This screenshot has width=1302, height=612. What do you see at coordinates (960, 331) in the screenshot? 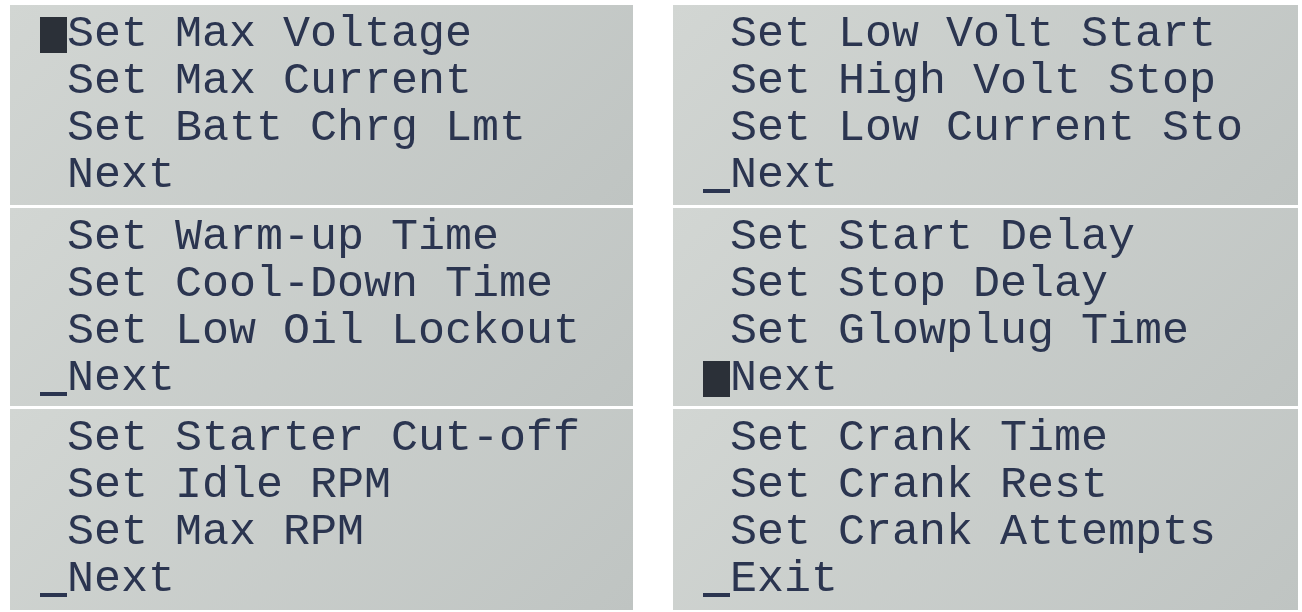
I see `menu-item: Set Glowplug Time` at bounding box center [960, 331].